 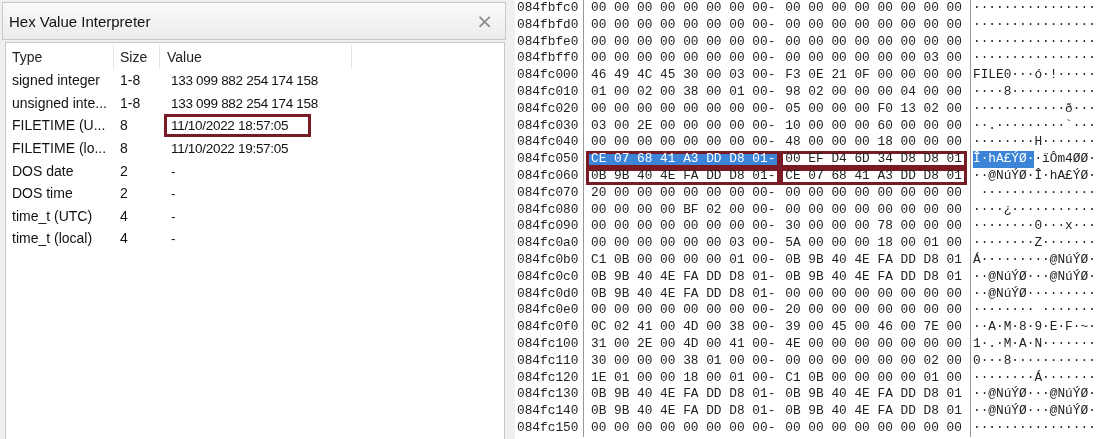 I want to click on hex-bytes: C1 0B 00 00 00 00 01 00, so click(x=873, y=378).